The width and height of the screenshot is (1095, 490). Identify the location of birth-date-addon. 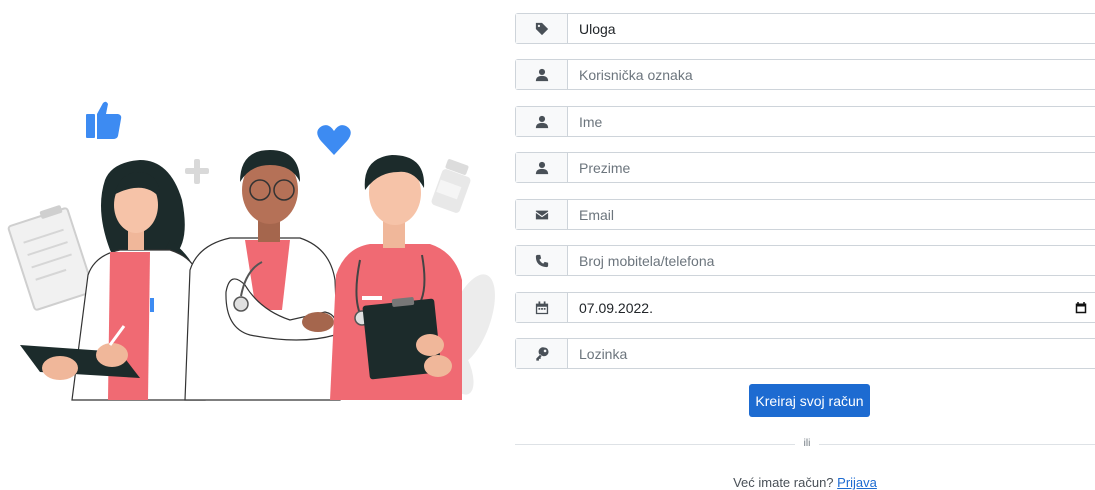
(542, 307).